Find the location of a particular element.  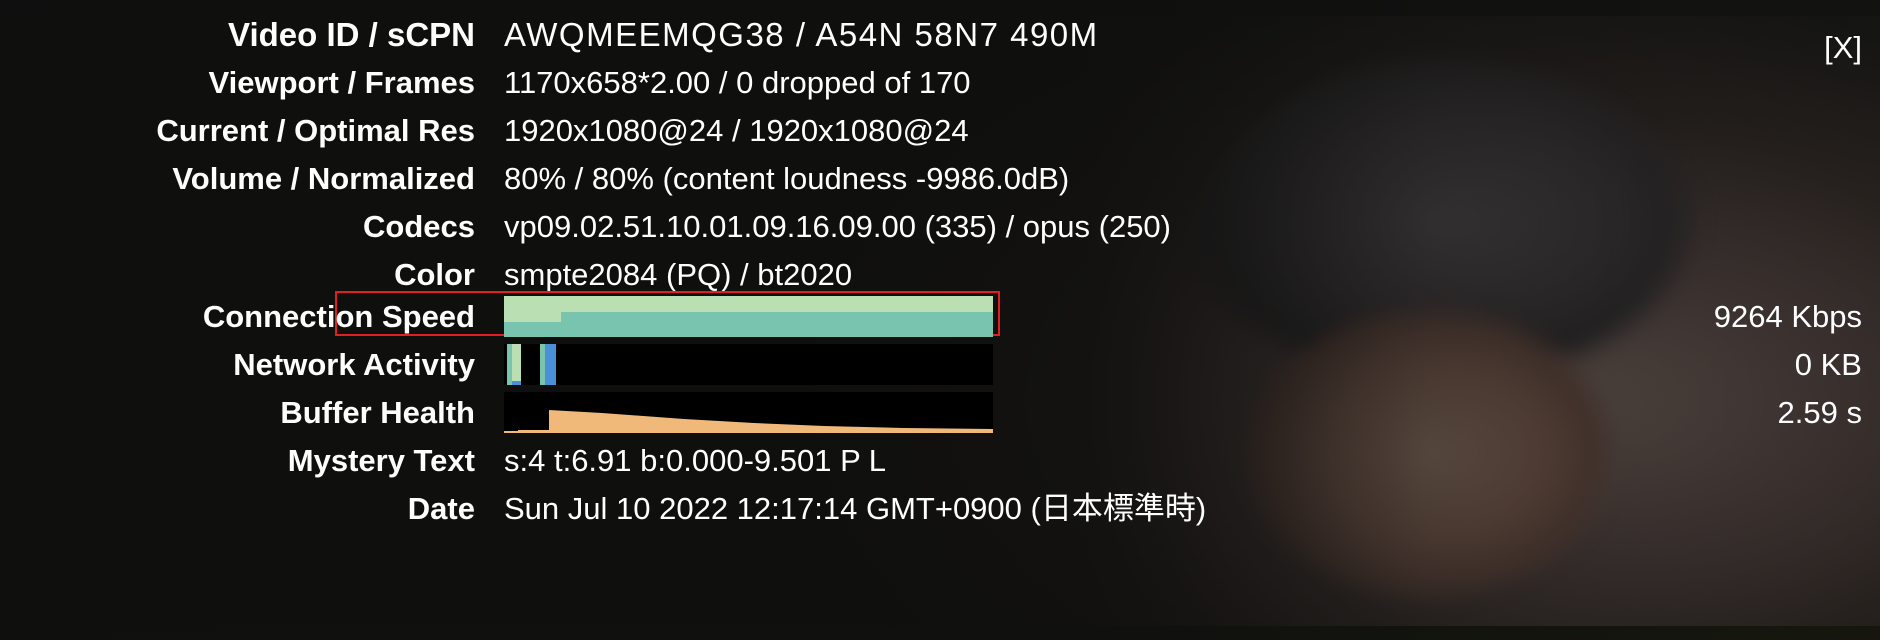

stats-row-connection-speed: Connection Speed 9264 Kbps is located at coordinates (940, 316).